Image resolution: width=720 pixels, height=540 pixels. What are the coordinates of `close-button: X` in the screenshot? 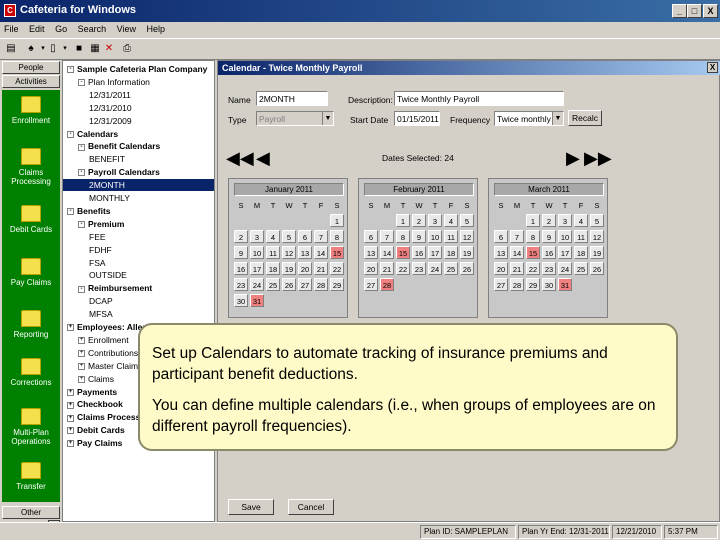 It's located at (710, 11).